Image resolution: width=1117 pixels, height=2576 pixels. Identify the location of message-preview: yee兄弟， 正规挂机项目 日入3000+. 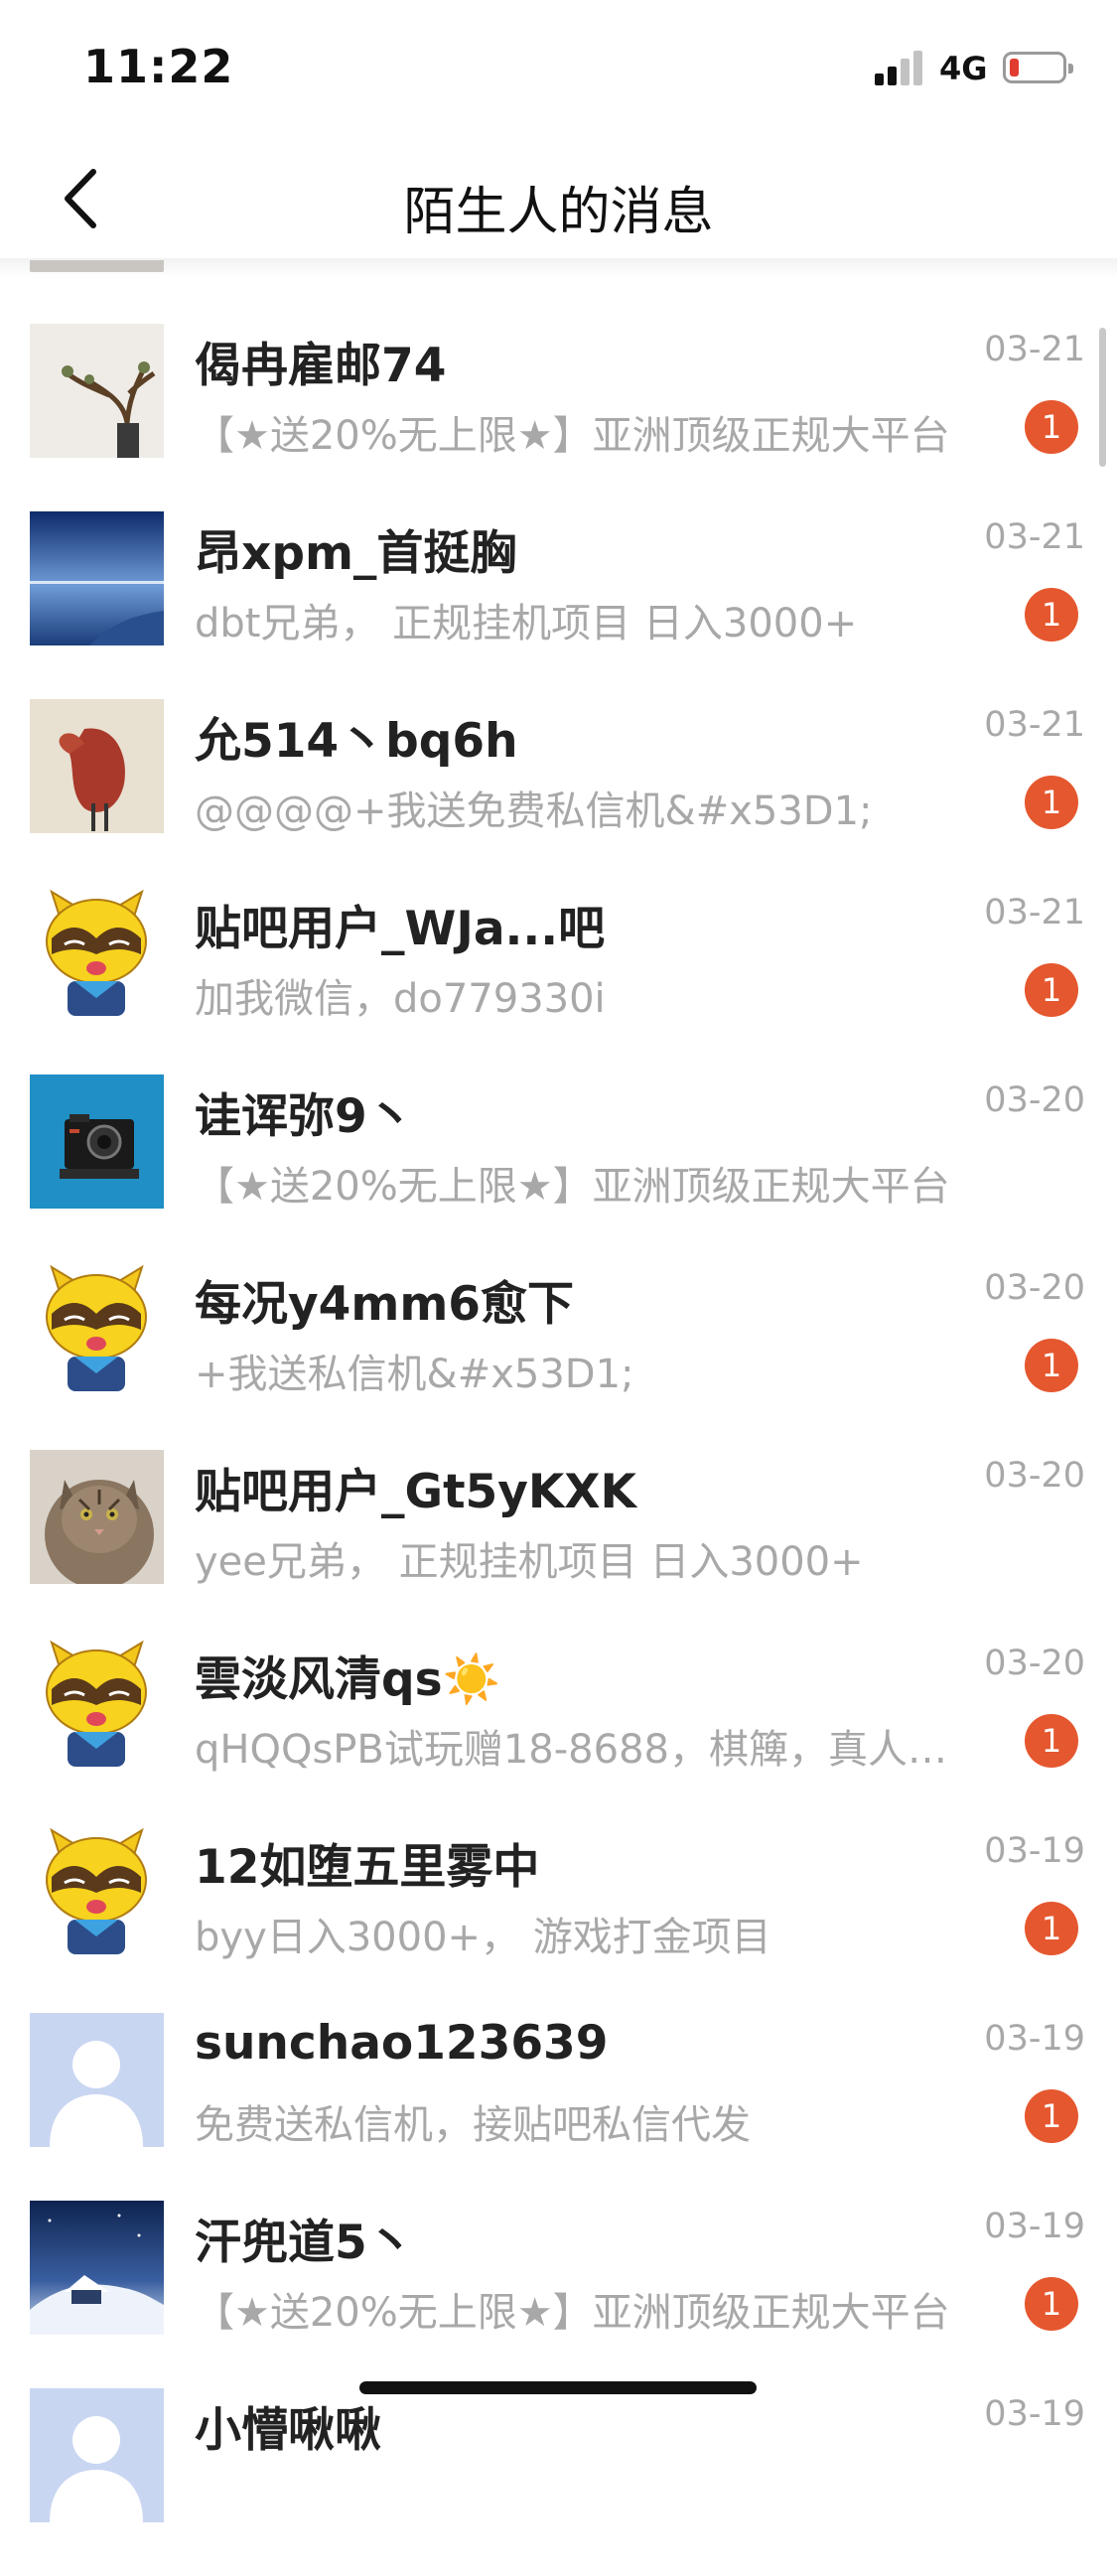
(529, 1562).